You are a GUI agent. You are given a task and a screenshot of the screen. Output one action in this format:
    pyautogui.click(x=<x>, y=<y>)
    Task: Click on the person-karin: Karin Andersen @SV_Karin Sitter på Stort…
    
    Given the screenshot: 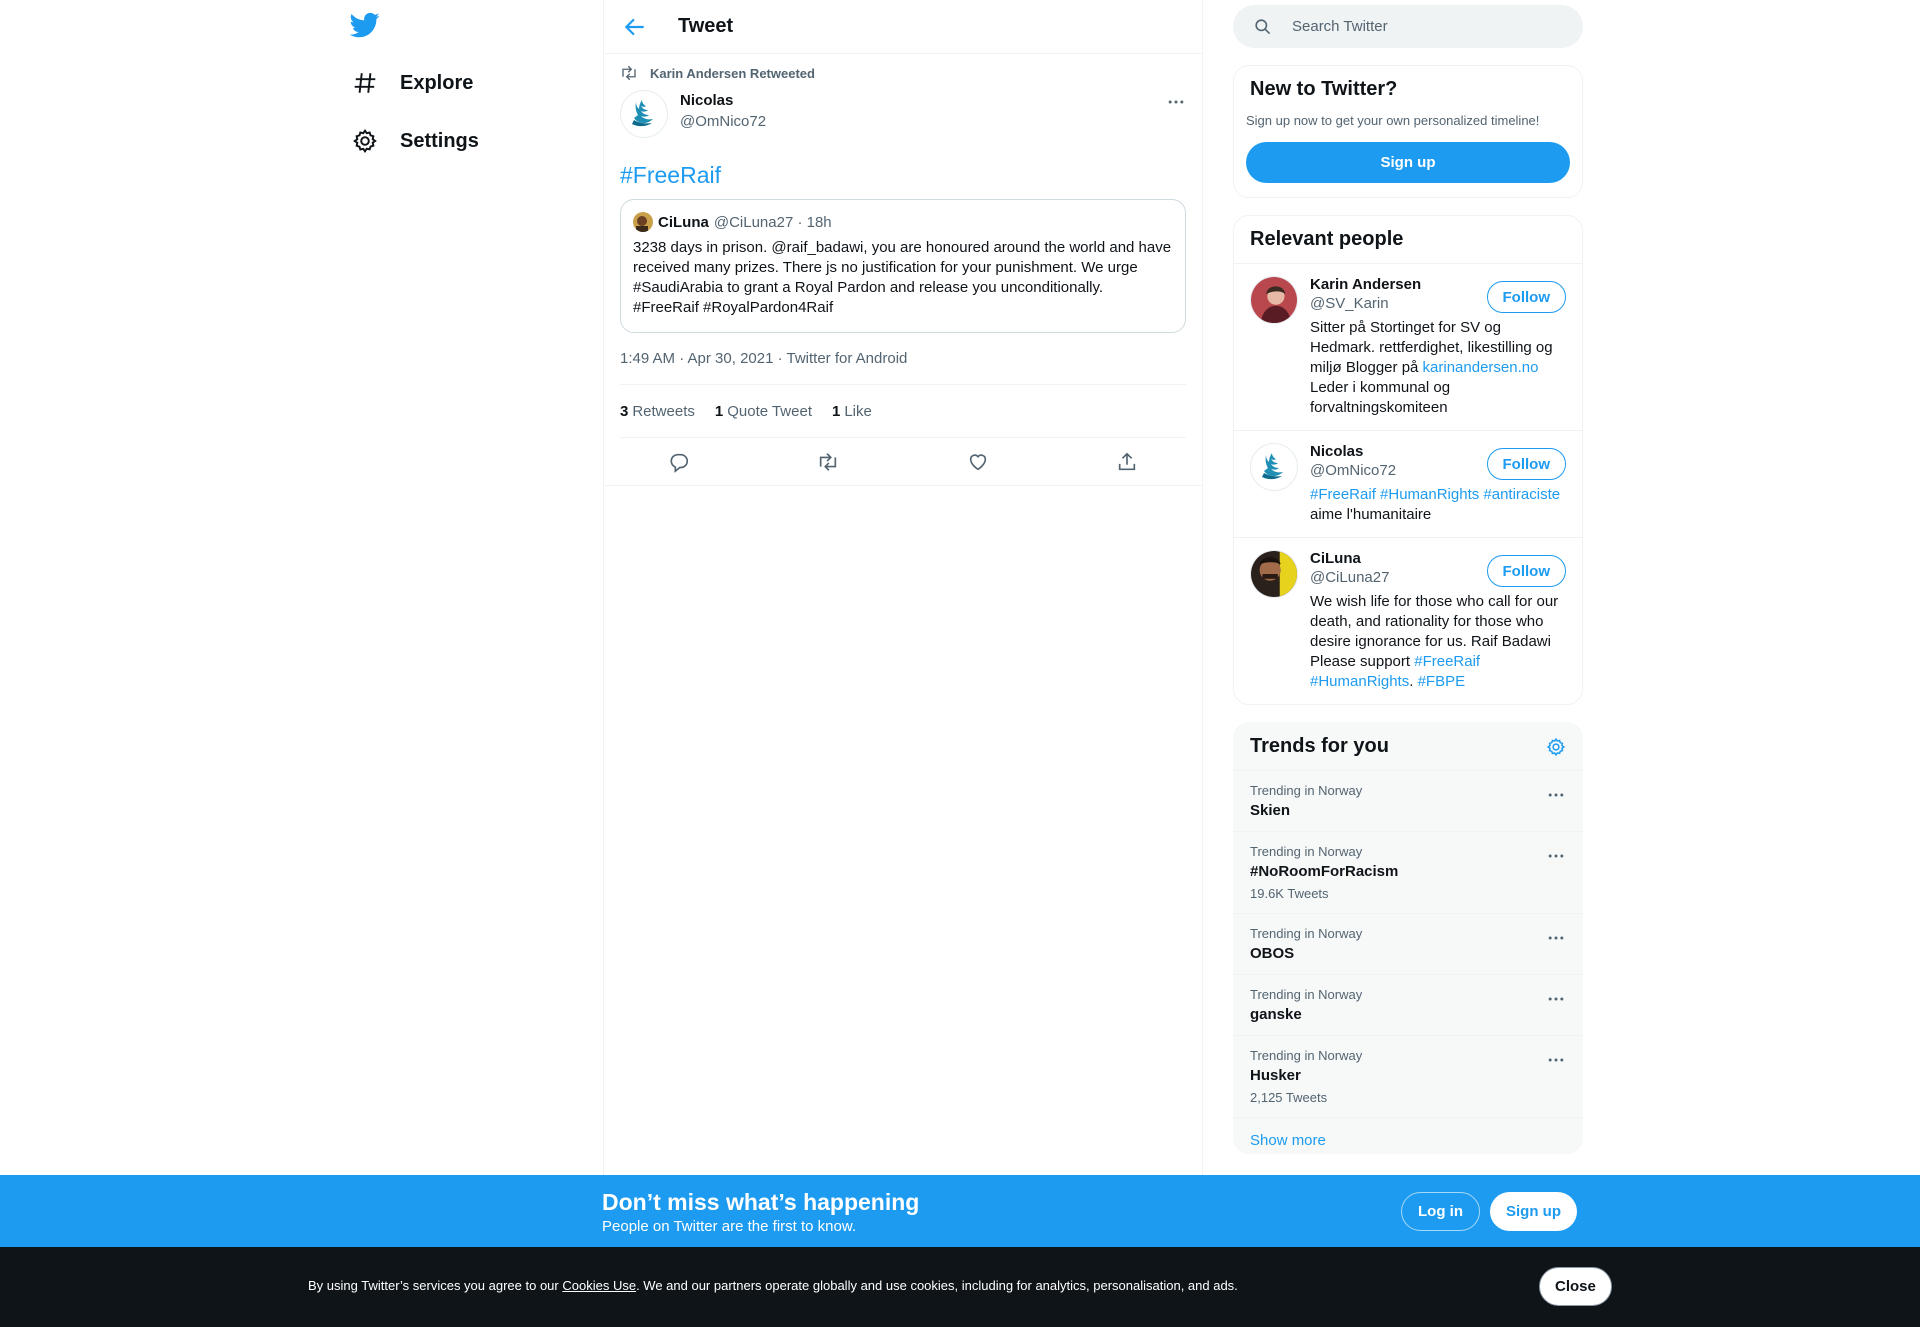 What is the action you would take?
    pyautogui.click(x=1408, y=347)
    